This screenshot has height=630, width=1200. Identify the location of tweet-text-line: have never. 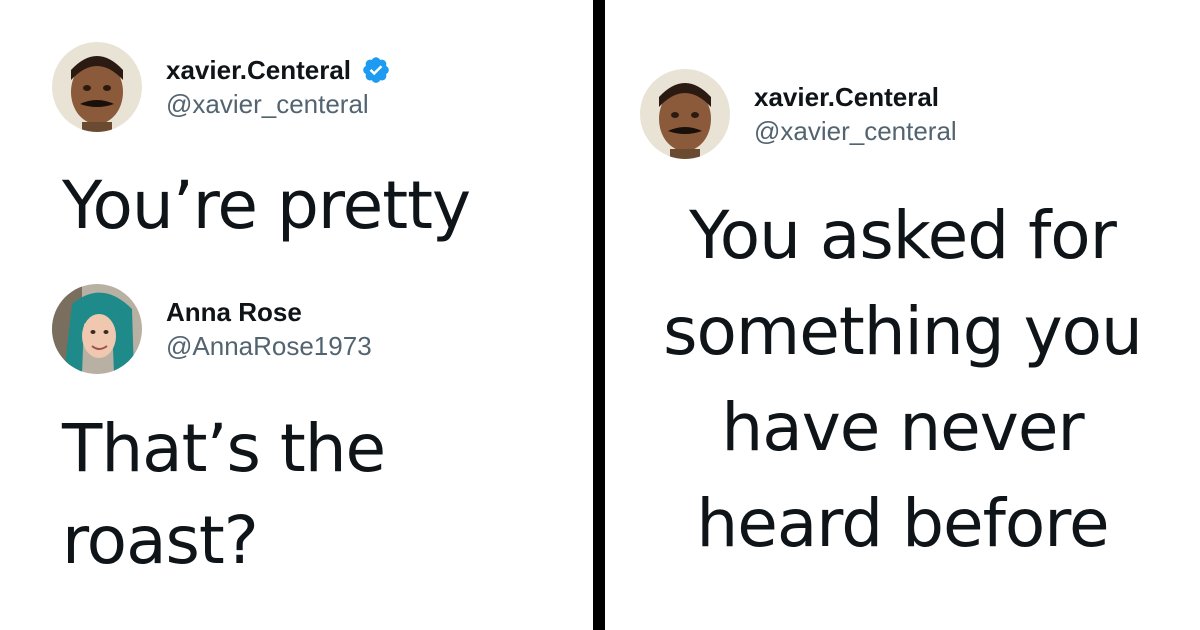
(902, 427).